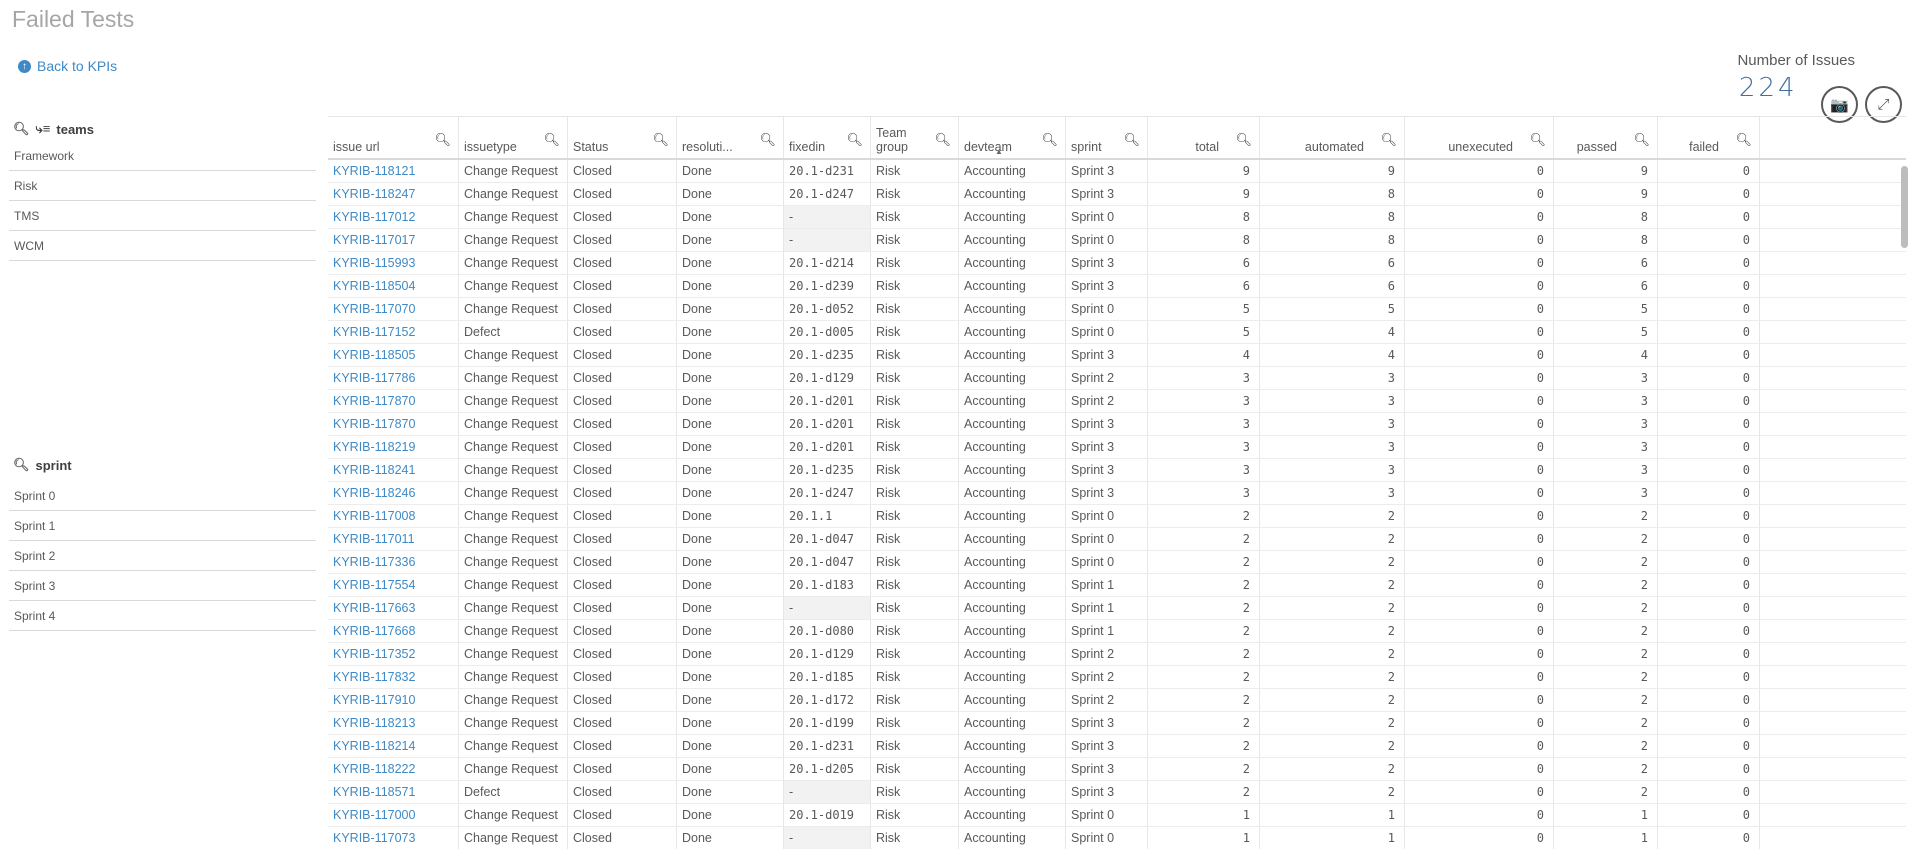  What do you see at coordinates (1606, 137) in the screenshot?
I see `column-header: passed 🔍︎` at bounding box center [1606, 137].